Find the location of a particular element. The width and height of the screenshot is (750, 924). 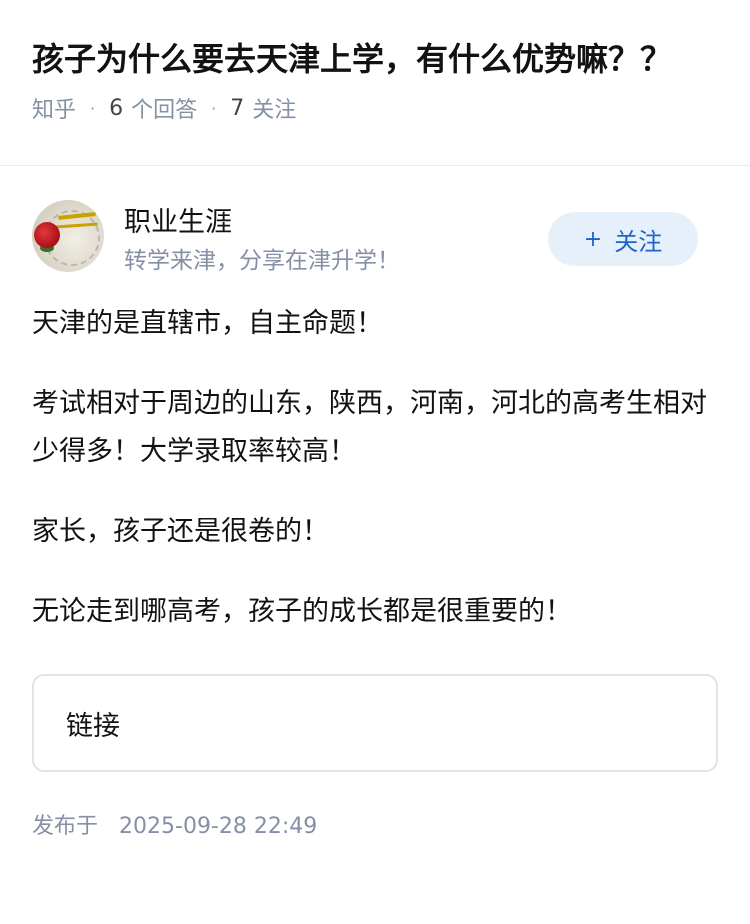

author-row: 职业生涯 转学来津，分享在津升学！ + 关注 is located at coordinates (375, 225).